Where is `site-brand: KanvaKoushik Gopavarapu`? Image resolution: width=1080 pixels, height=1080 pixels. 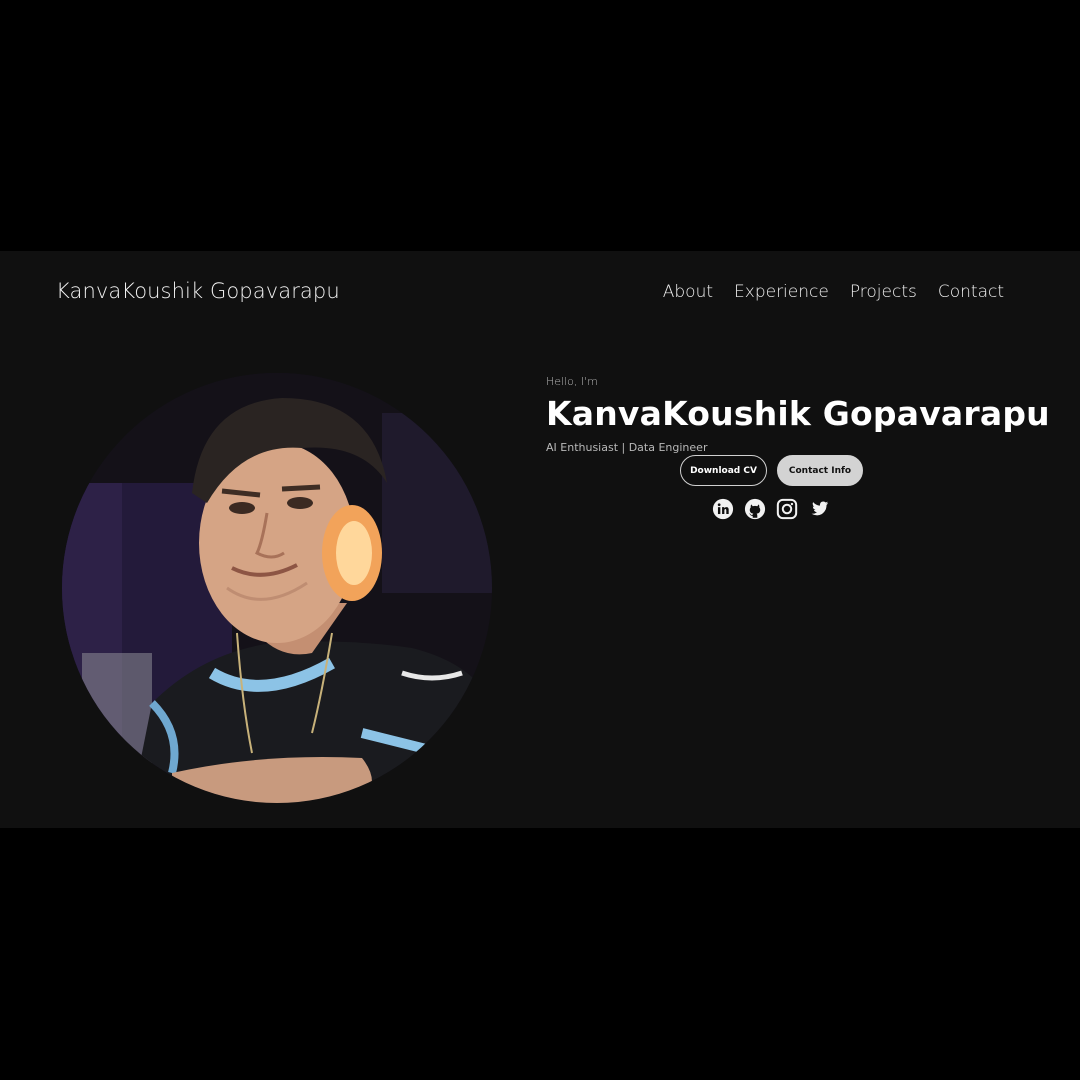 site-brand: KanvaKoushik Gopavarapu is located at coordinates (198, 291).